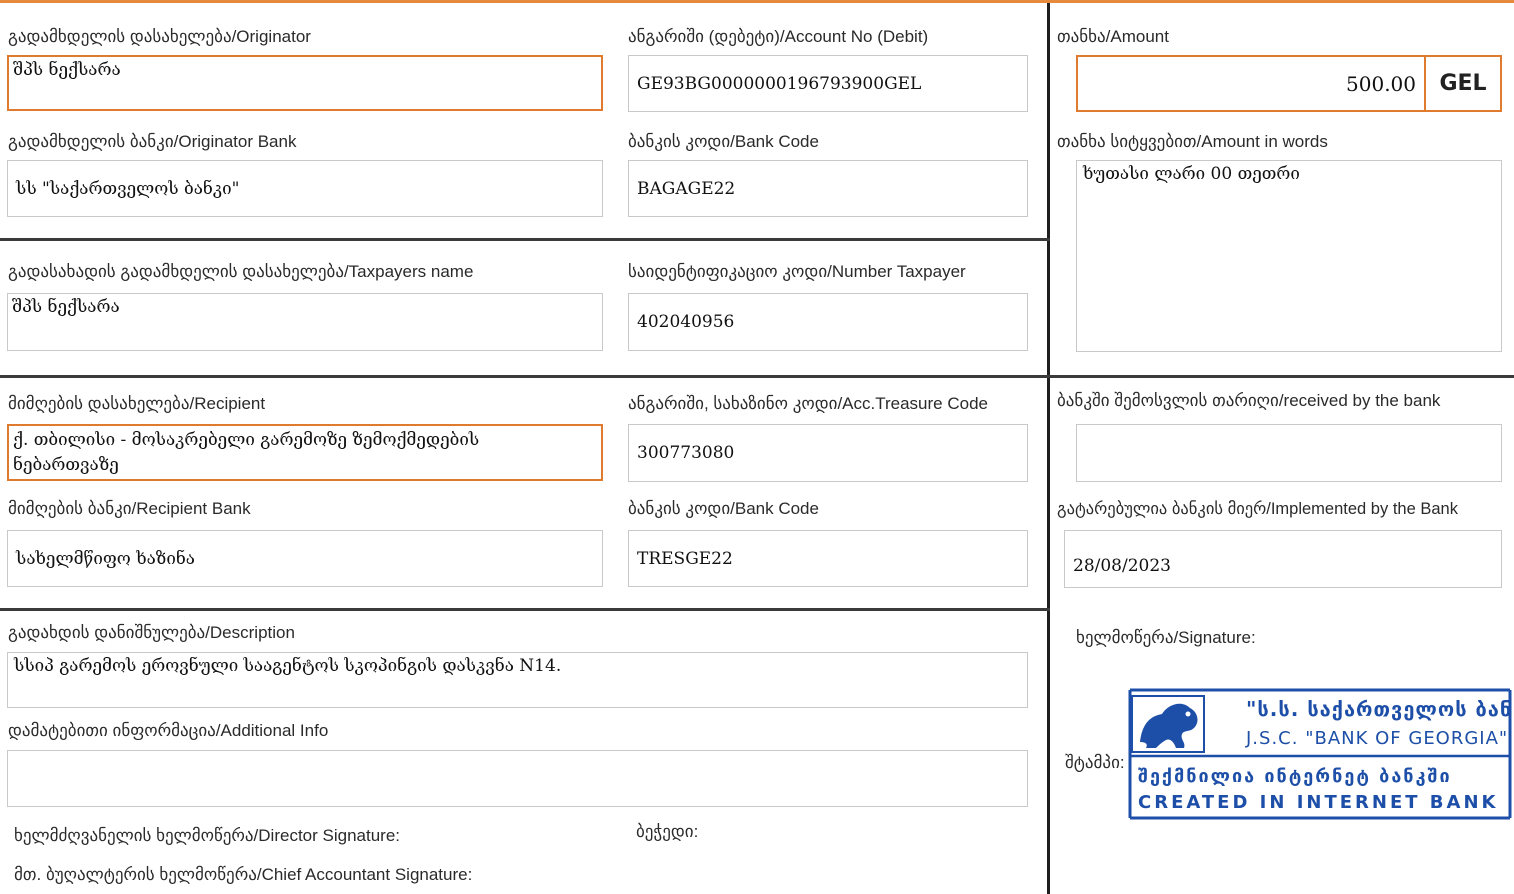  What do you see at coordinates (828, 453) in the screenshot?
I see `treasury-code-field: 300773080` at bounding box center [828, 453].